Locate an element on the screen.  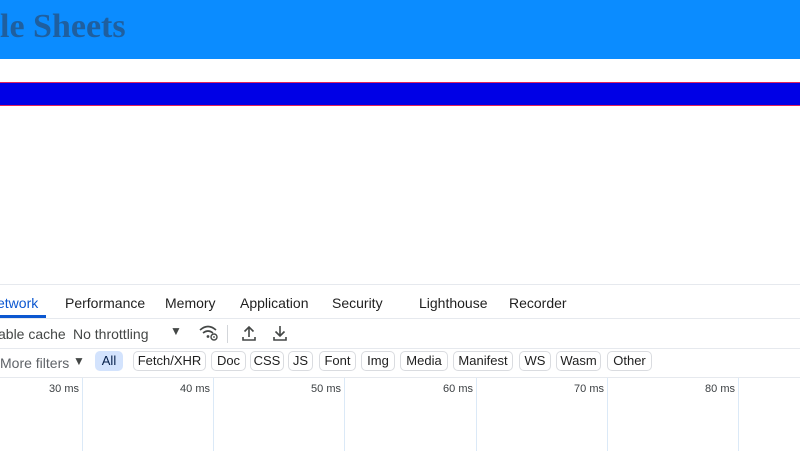
blue-banner-bar is located at coordinates (400, 94).